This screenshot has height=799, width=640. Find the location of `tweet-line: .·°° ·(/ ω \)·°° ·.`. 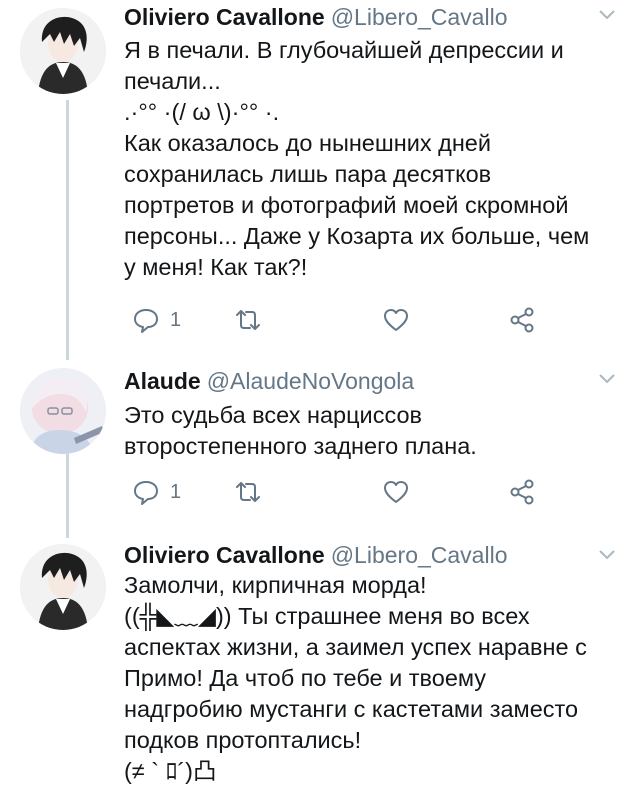

tweet-line: .·°° ·(/ ω \)·°° ·. is located at coordinates (202, 112).